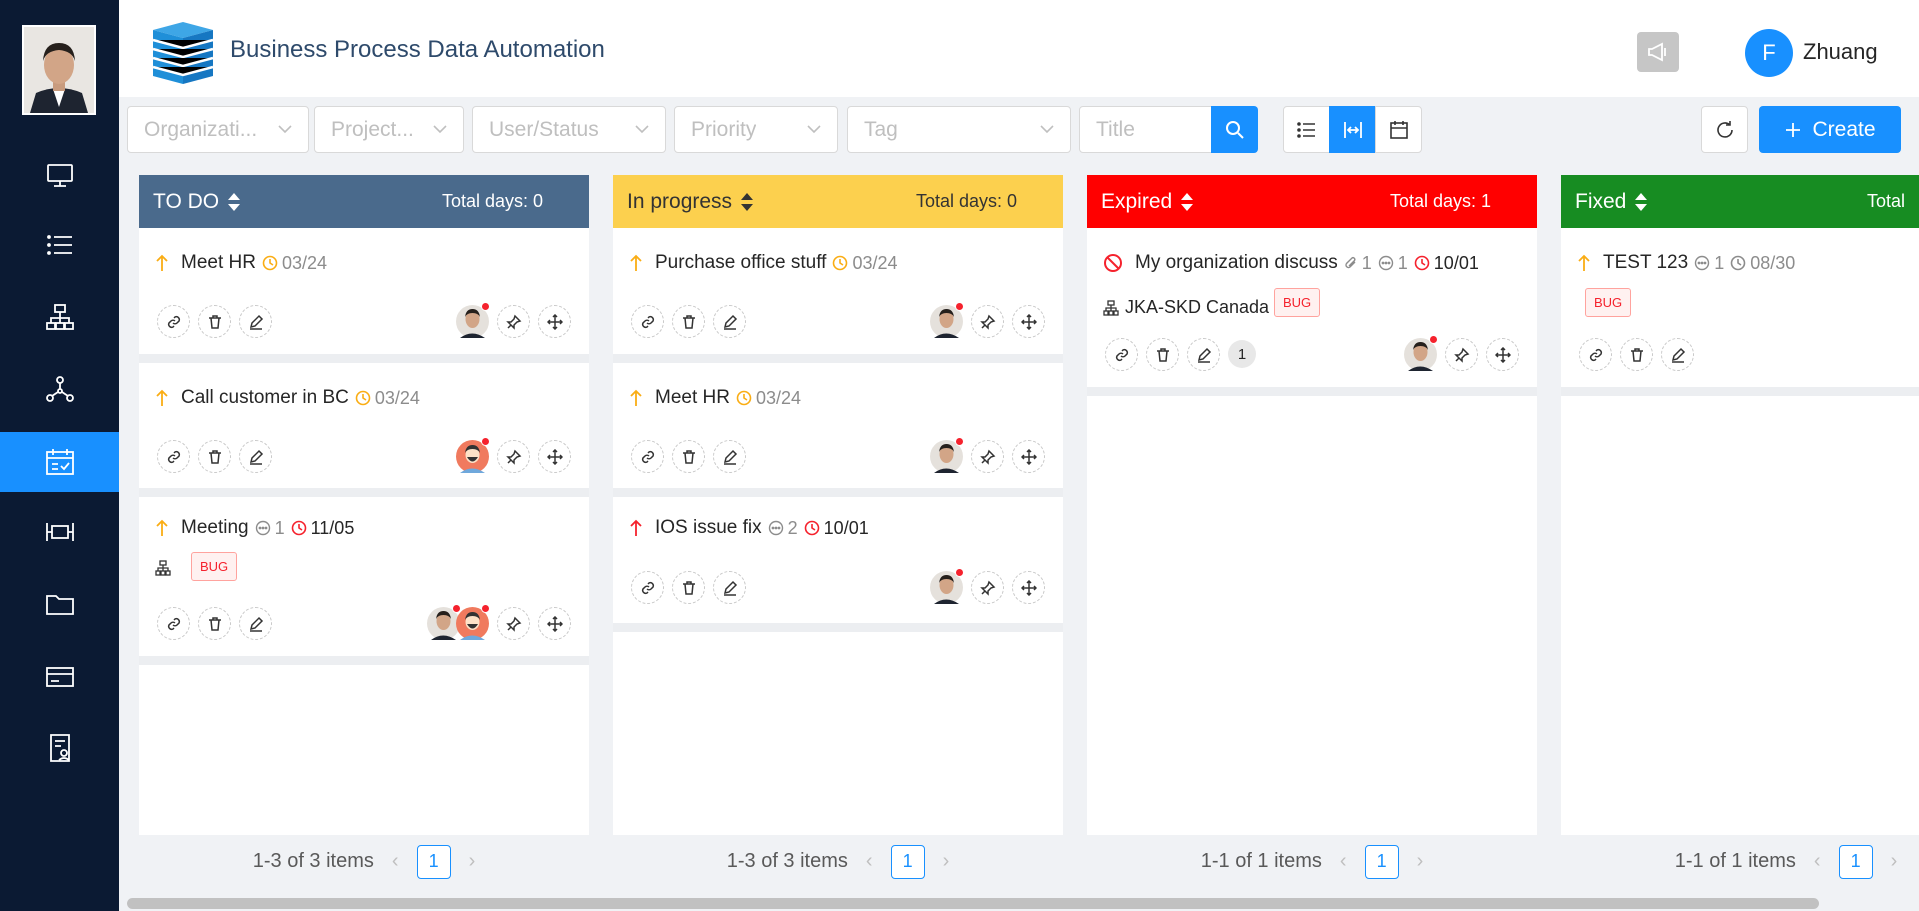  I want to click on sidebar-item-organization, so click(59, 317).